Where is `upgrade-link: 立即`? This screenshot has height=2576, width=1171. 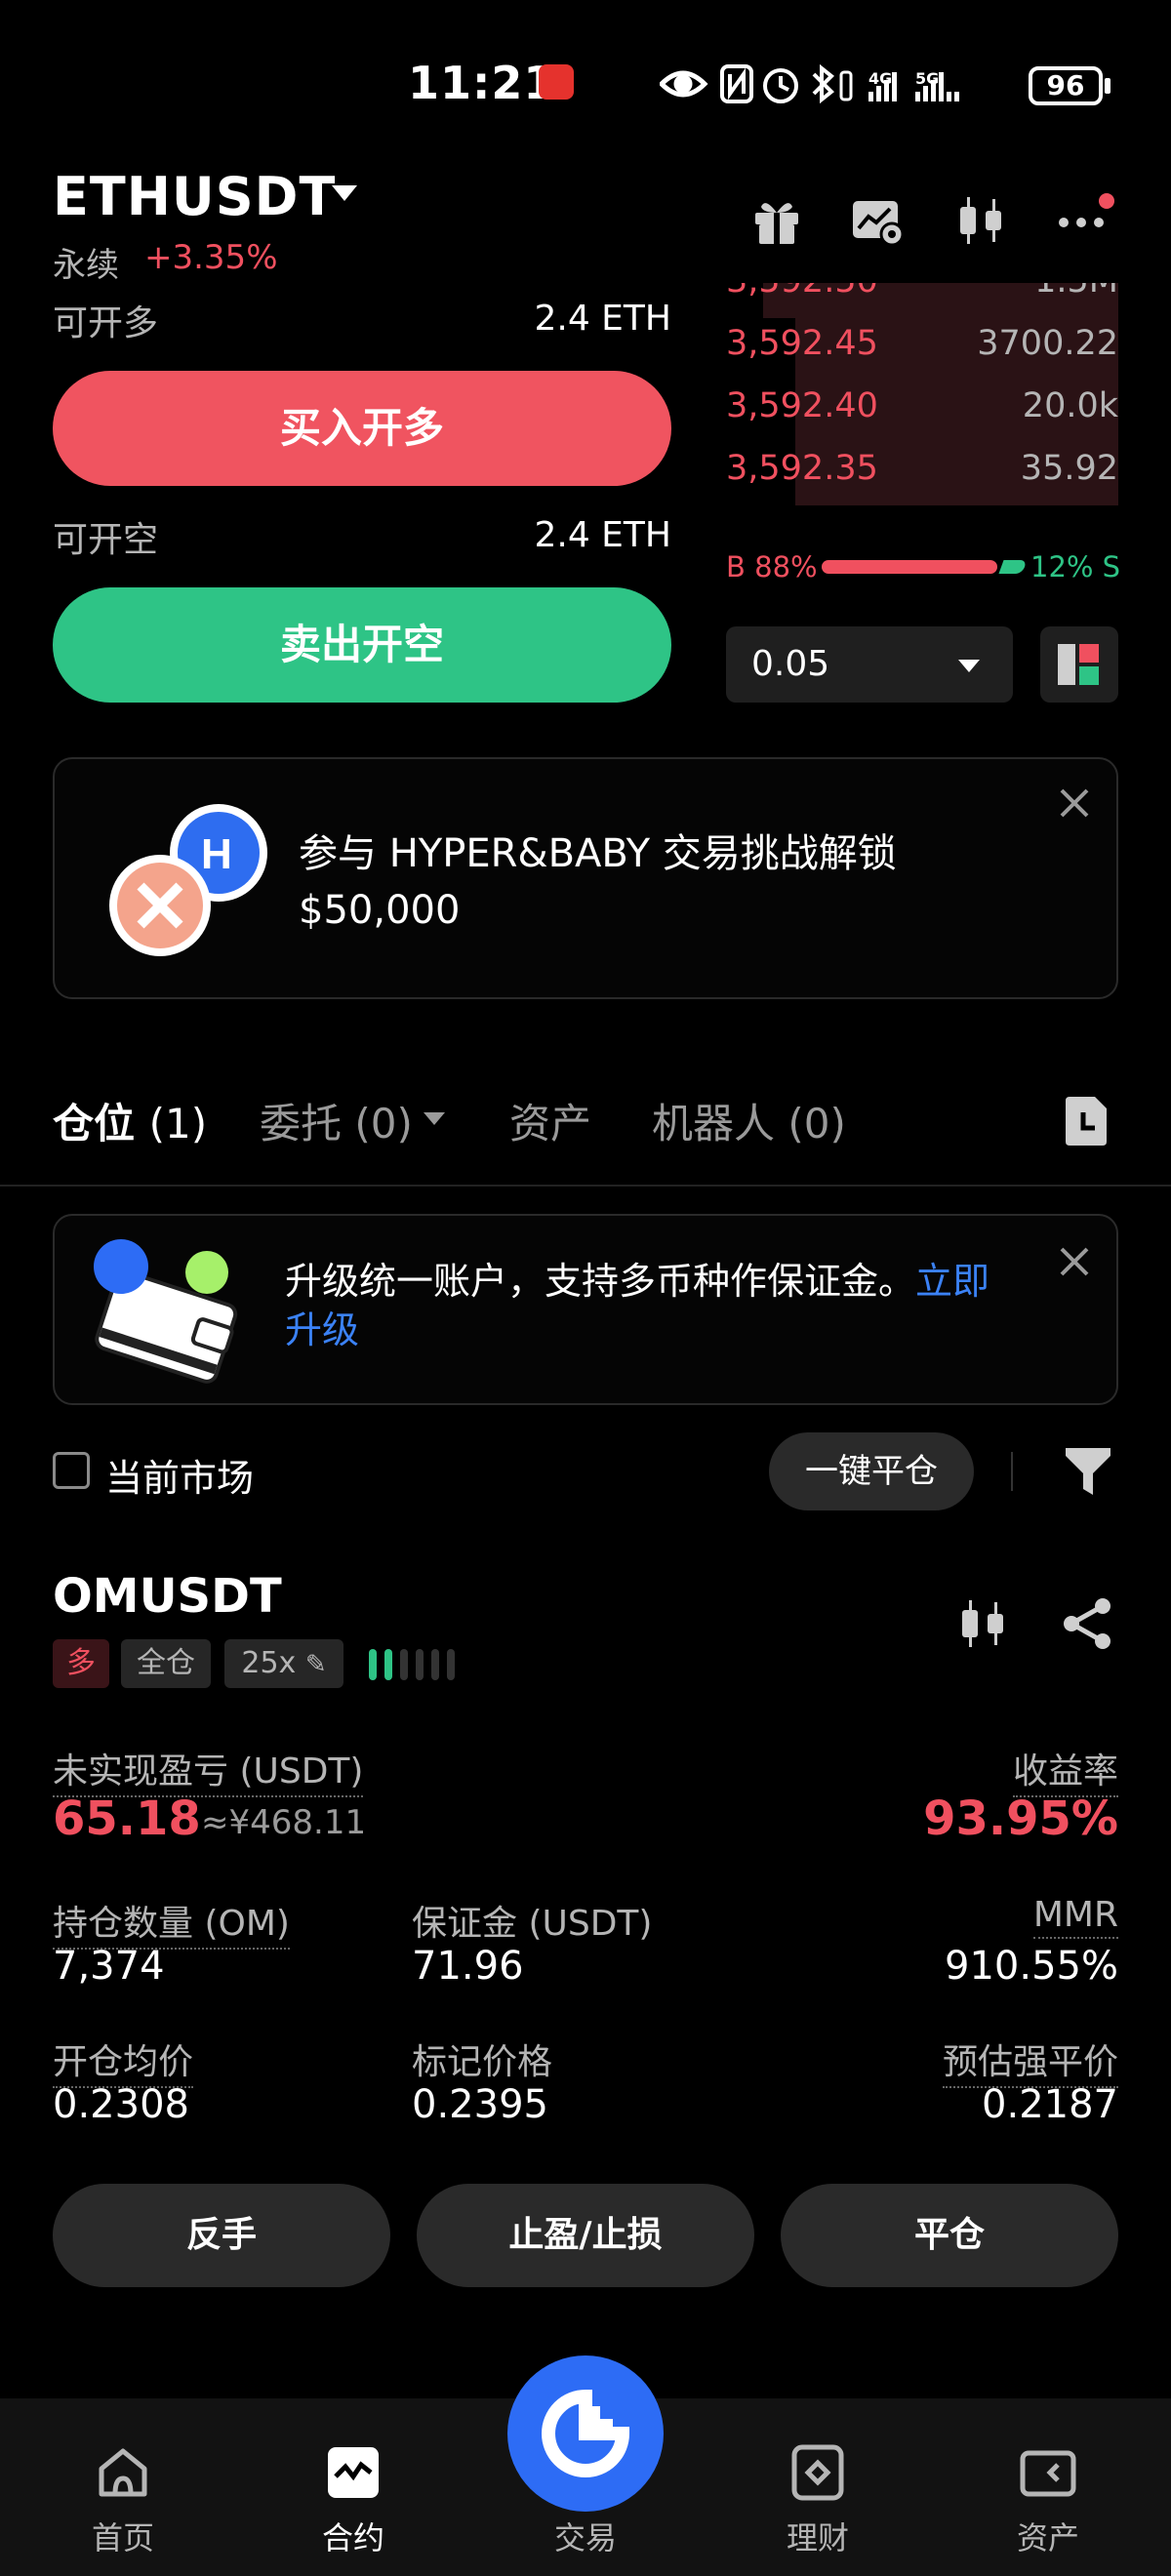 upgrade-link: 立即 is located at coordinates (952, 1281).